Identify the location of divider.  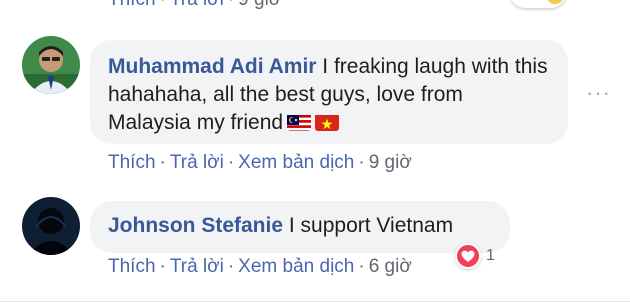
(315, 301).